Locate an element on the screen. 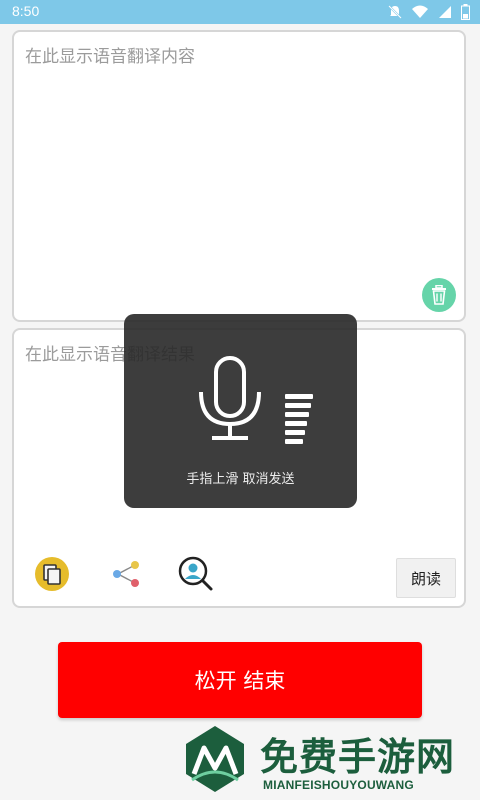 This screenshot has width=480, height=800. source-placeholder: 在此显示语音翻译内容 is located at coordinates (110, 57).